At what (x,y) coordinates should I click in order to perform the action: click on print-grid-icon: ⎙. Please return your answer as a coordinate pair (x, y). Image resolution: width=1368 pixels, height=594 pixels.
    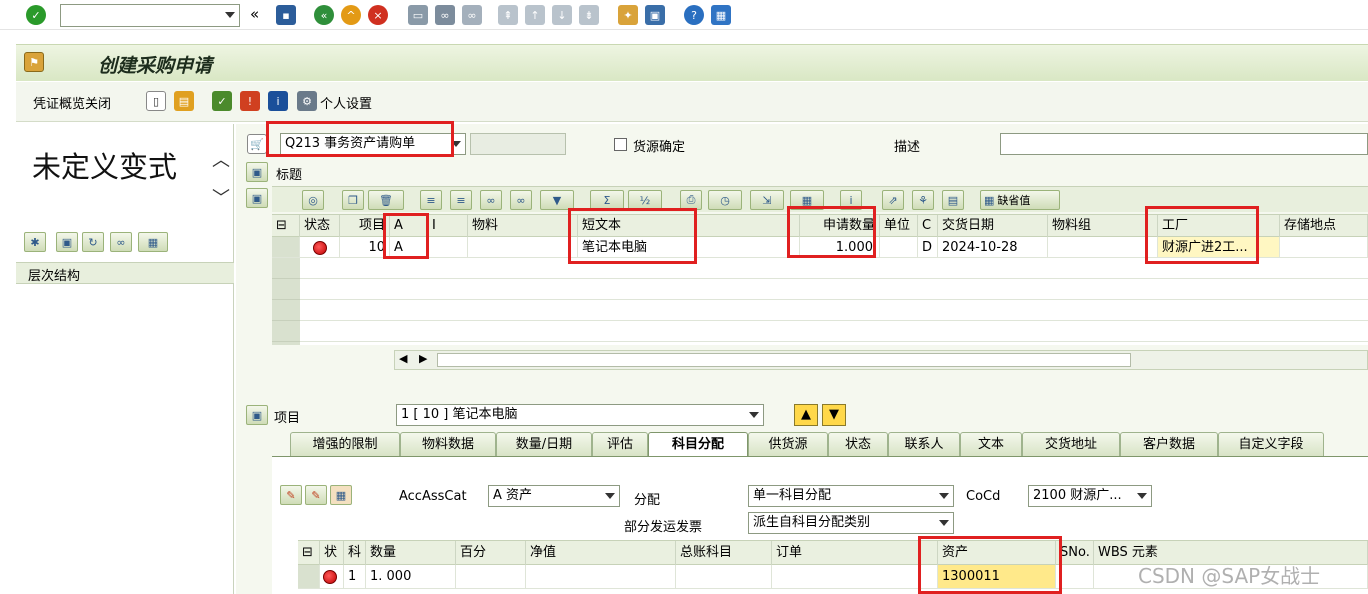
    Looking at the image, I should click on (691, 200).